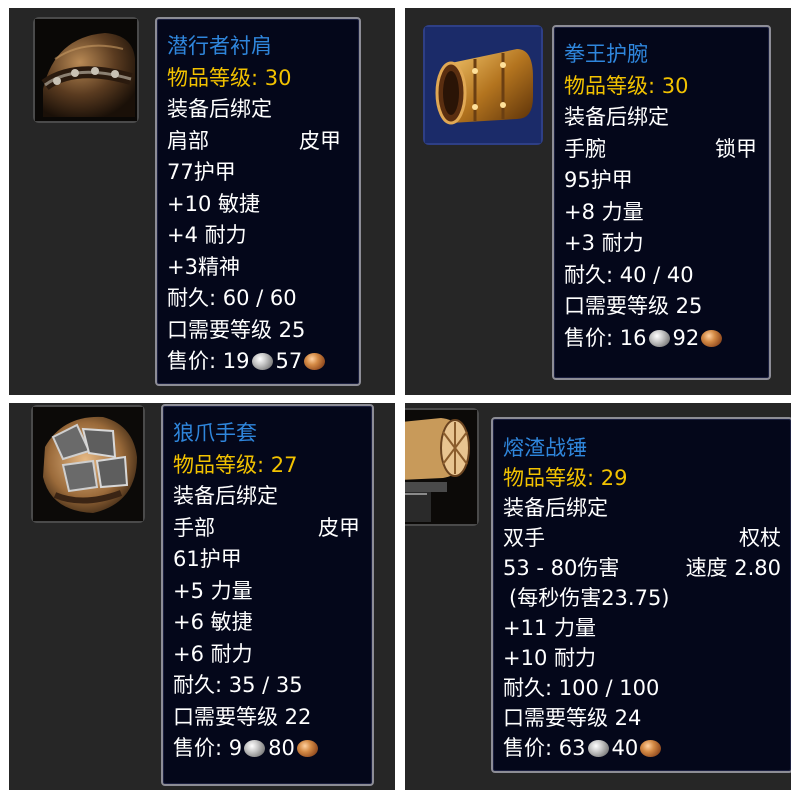 Image resolution: width=800 pixels, height=800 pixels. Describe the element at coordinates (289, 361) in the screenshot. I see `copper-amount: 57` at that location.